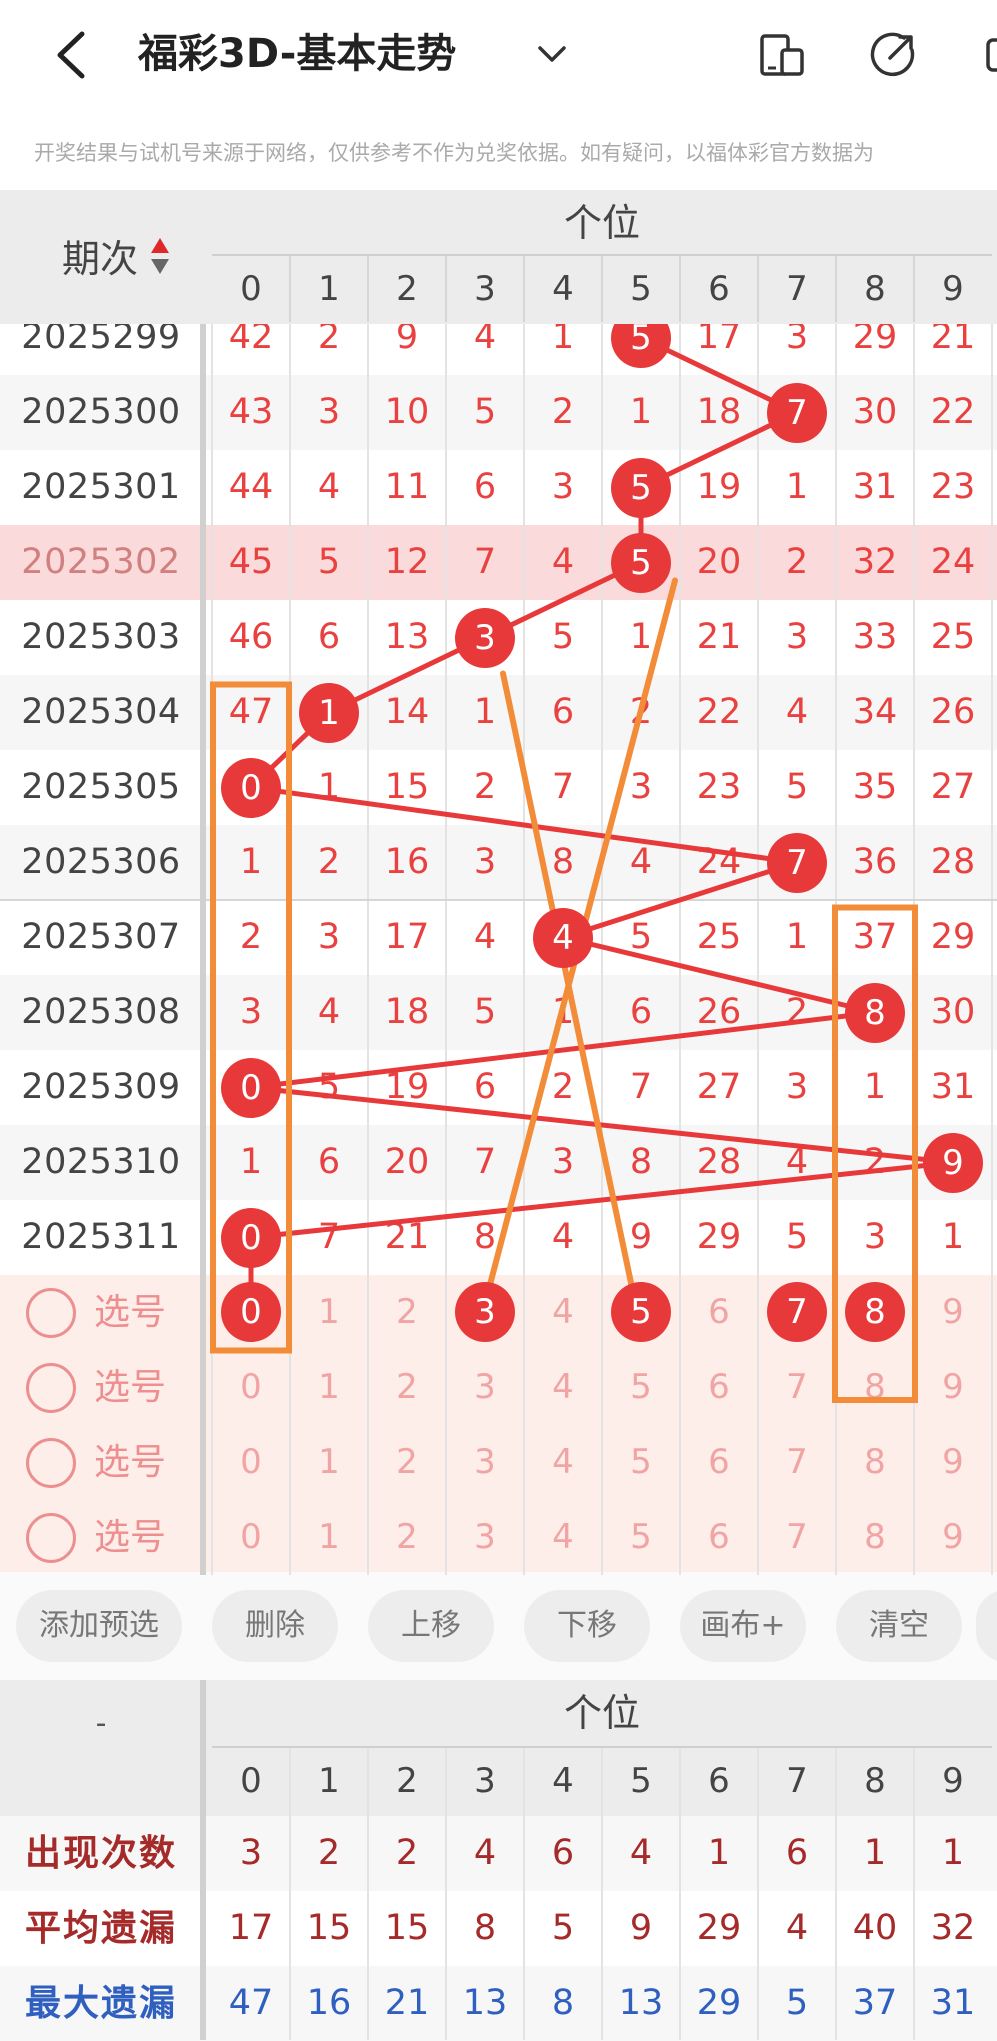  What do you see at coordinates (251, 1781) in the screenshot?
I see `stats-column-header: 0` at bounding box center [251, 1781].